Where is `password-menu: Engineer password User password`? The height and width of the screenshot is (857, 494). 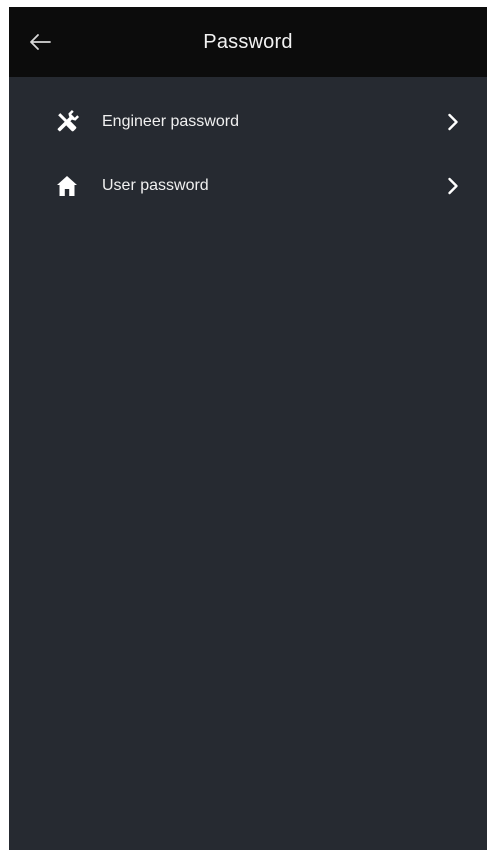
password-menu: Engineer password User password is located at coordinates (248, 154).